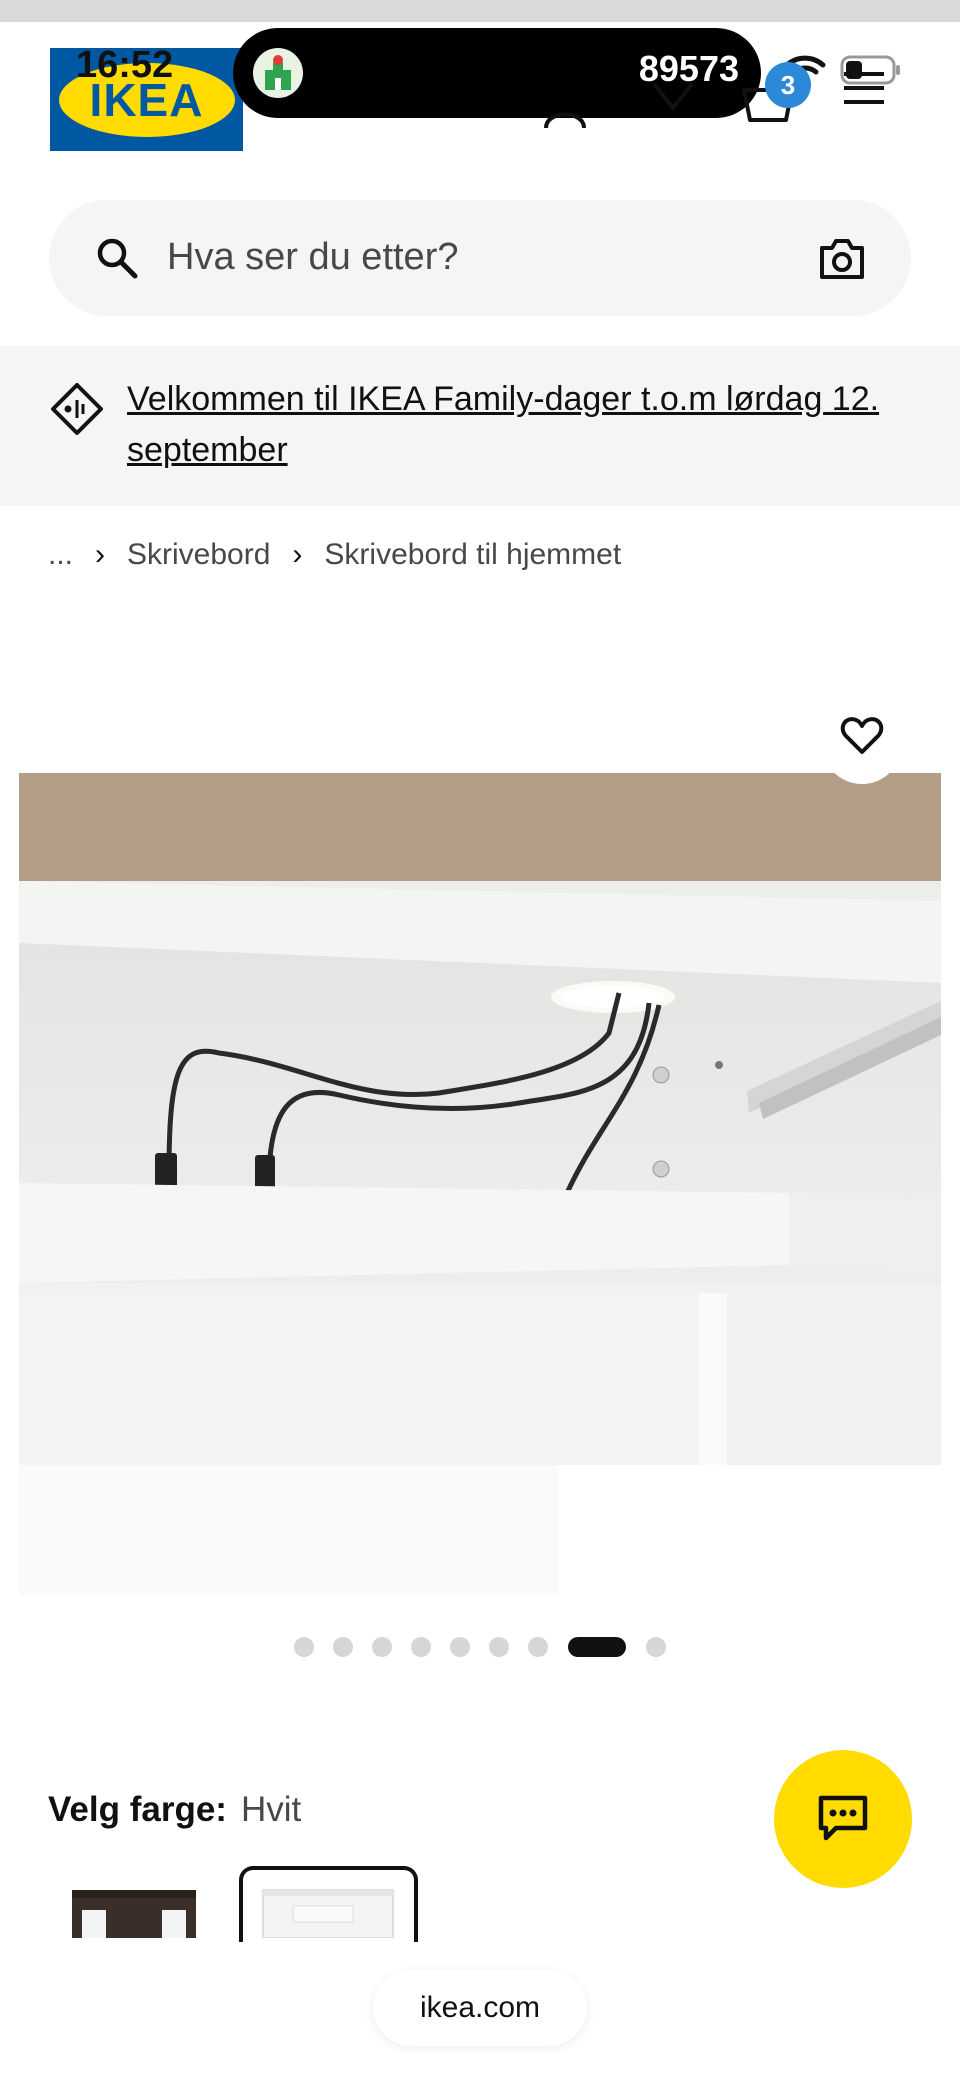  I want to click on browser-url-bar: ikea.com, so click(480, 2008).